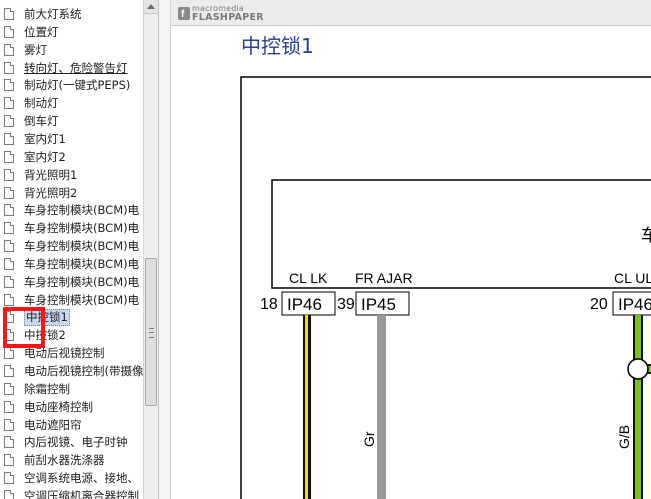 Image resolution: width=651 pixels, height=499 pixels. What do you see at coordinates (58, 406) in the screenshot?
I see `tree-item-label: 电动座椅控制` at bounding box center [58, 406].